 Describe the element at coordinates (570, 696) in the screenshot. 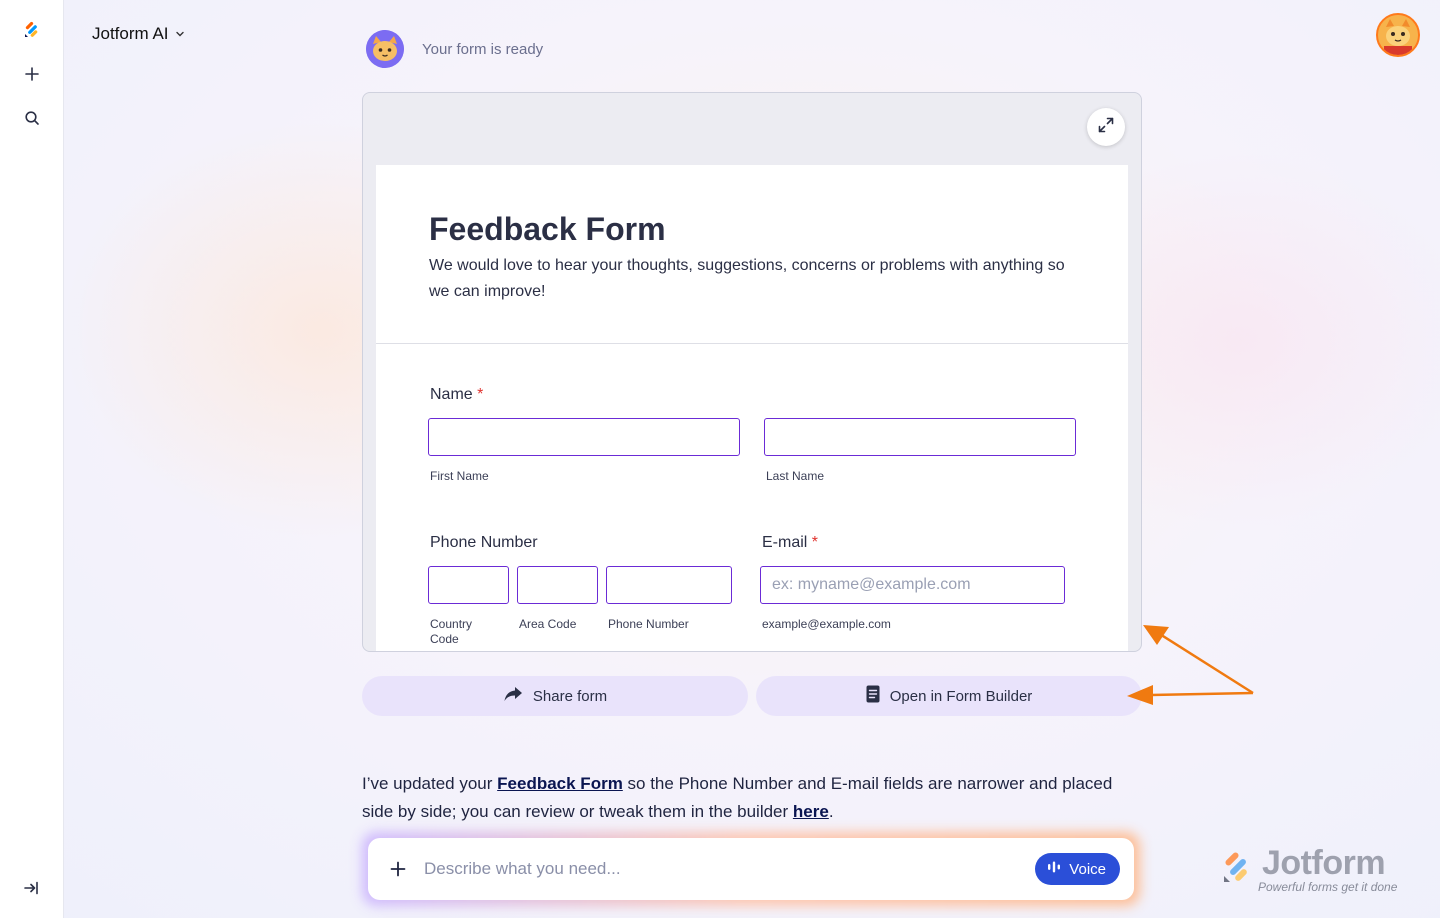

I see `share-form-label: Share form` at that location.